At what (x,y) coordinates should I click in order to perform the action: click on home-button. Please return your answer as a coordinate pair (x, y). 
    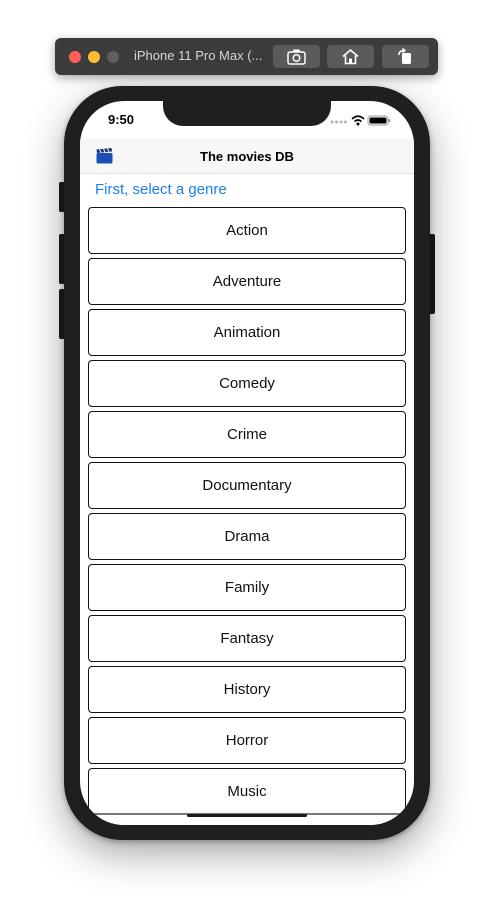
    Looking at the image, I should click on (350, 56).